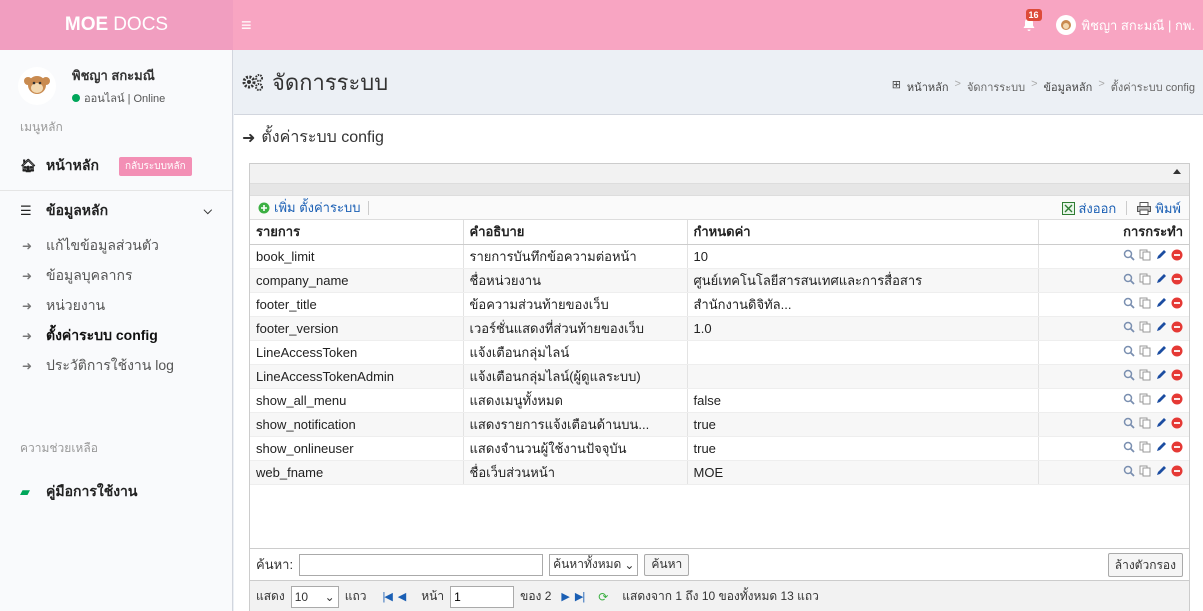 Image resolution: width=1203 pixels, height=611 pixels. I want to click on grid-caption, so click(719, 174).